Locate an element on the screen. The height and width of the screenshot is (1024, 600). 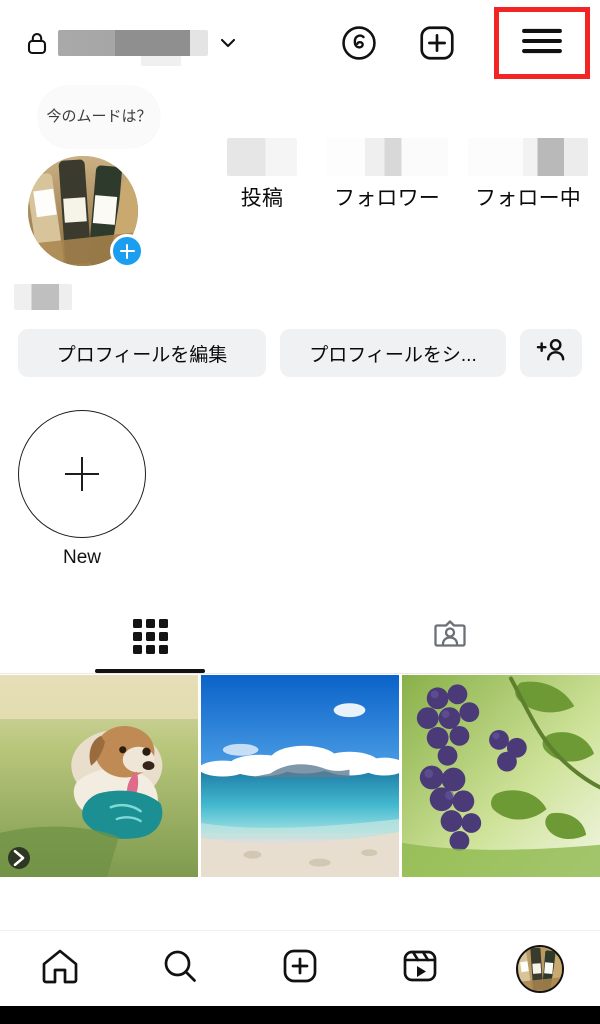
profile-tabs is located at coordinates (300, 637).